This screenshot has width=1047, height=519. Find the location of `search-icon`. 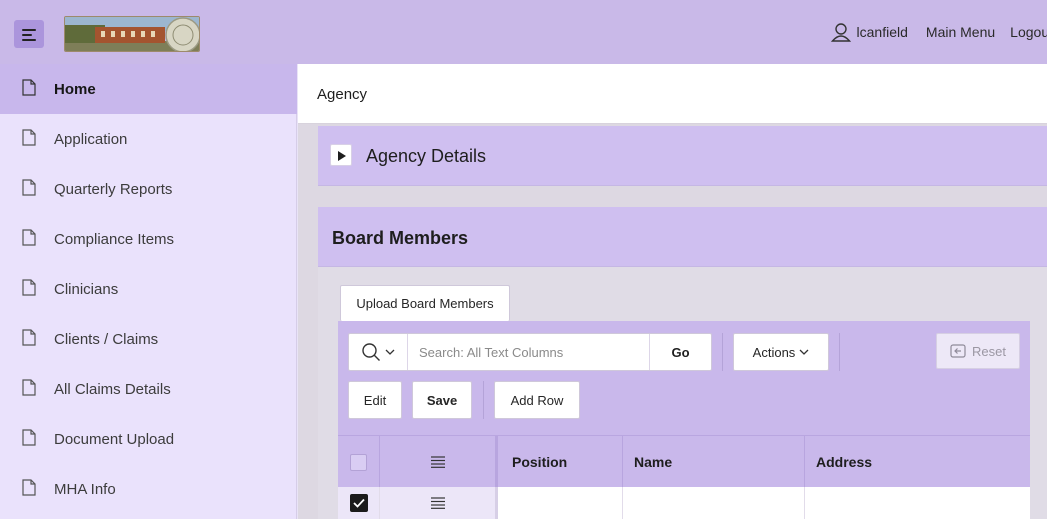

search-icon is located at coordinates (371, 352).